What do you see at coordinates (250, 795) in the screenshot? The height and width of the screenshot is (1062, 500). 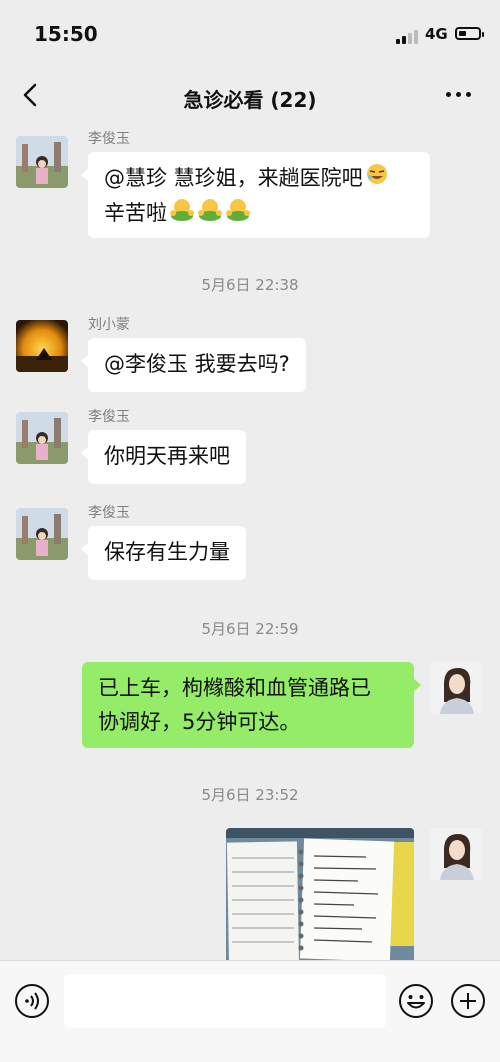 I see `timestamp: 5月6日 23:52` at bounding box center [250, 795].